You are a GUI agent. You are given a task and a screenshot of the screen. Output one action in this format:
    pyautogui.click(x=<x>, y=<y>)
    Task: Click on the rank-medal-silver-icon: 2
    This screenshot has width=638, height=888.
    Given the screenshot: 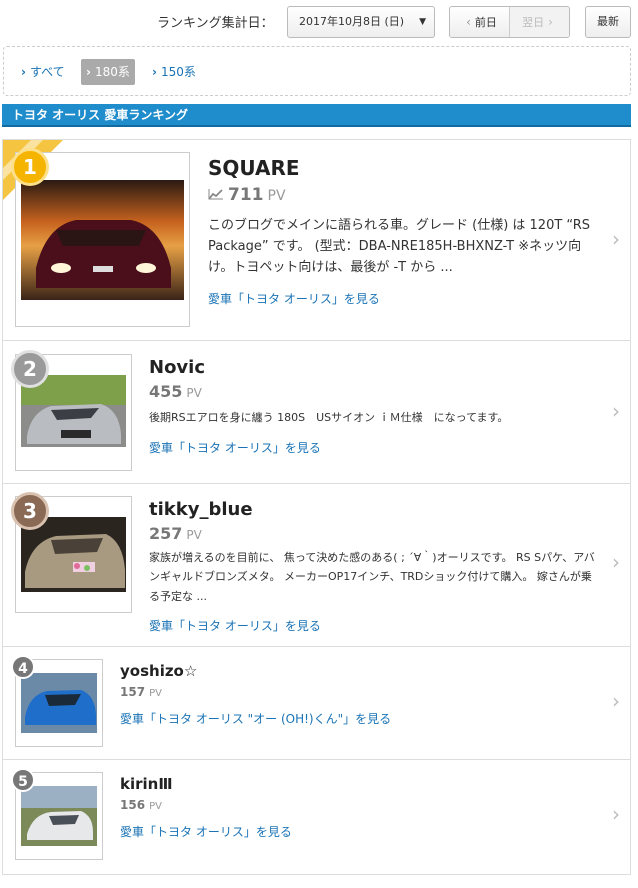 What is the action you would take?
    pyautogui.click(x=30, y=369)
    